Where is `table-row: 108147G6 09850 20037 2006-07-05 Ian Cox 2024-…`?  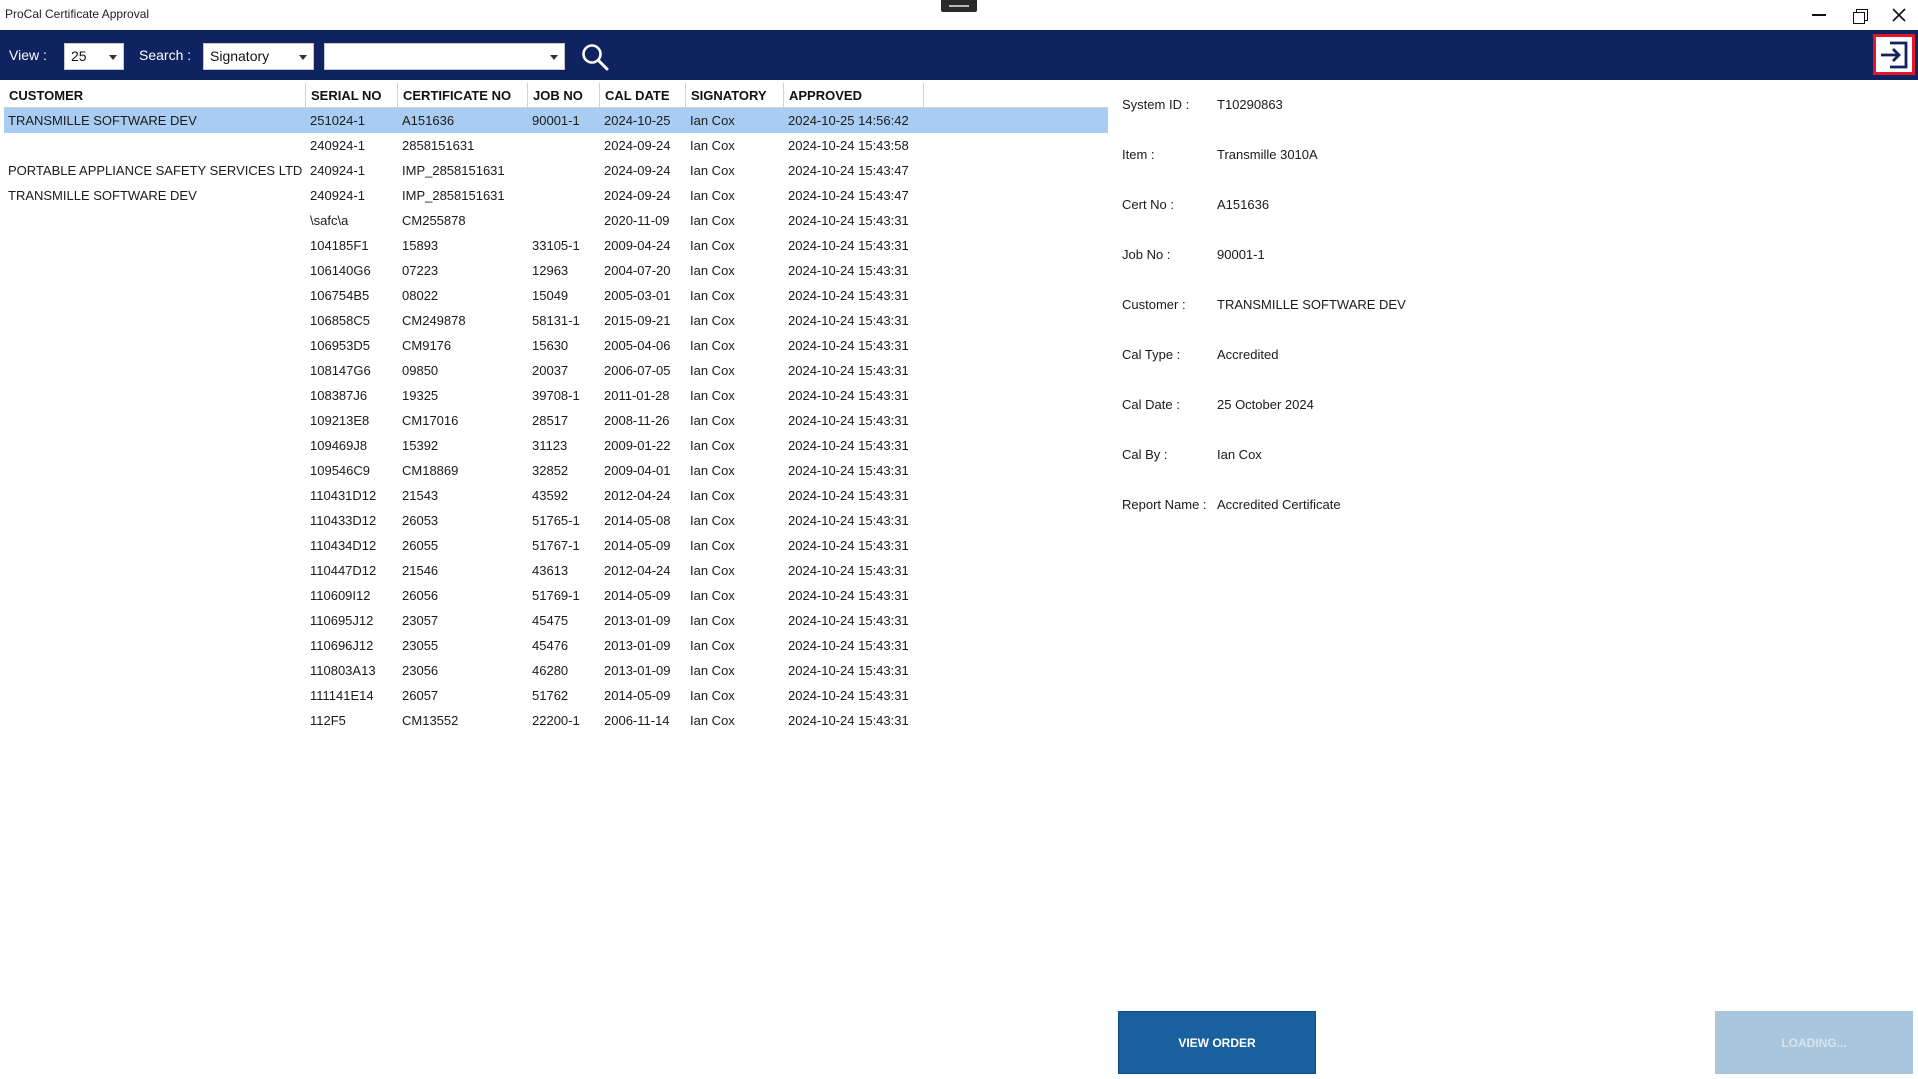
table-row: 108147G6 09850 20037 2006-07-05 Ian Cox 2024-… is located at coordinates (556, 370).